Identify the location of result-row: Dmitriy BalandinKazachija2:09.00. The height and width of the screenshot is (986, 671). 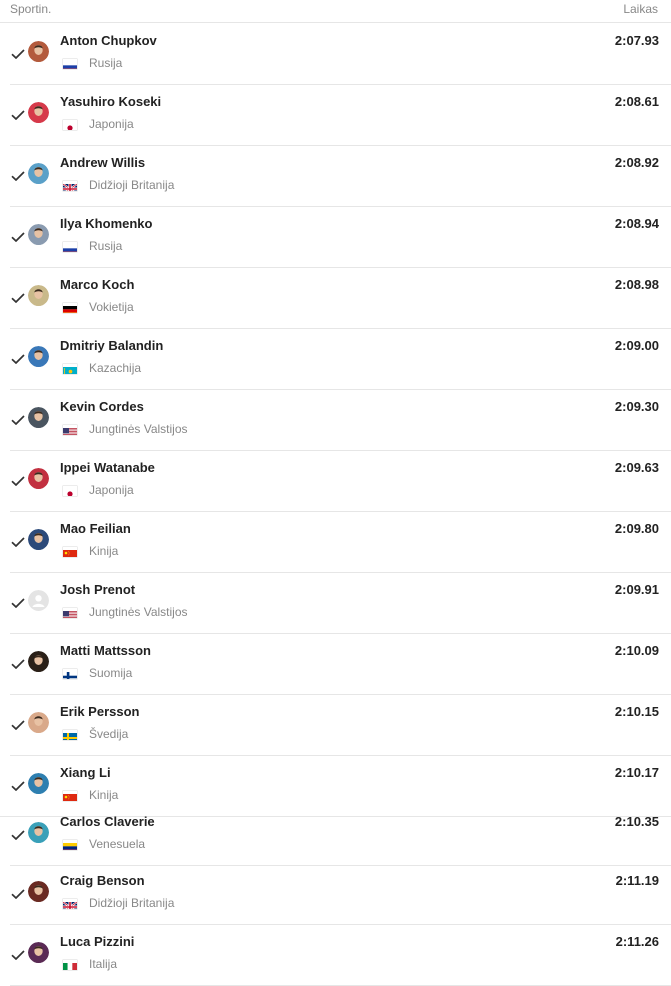
(340, 359).